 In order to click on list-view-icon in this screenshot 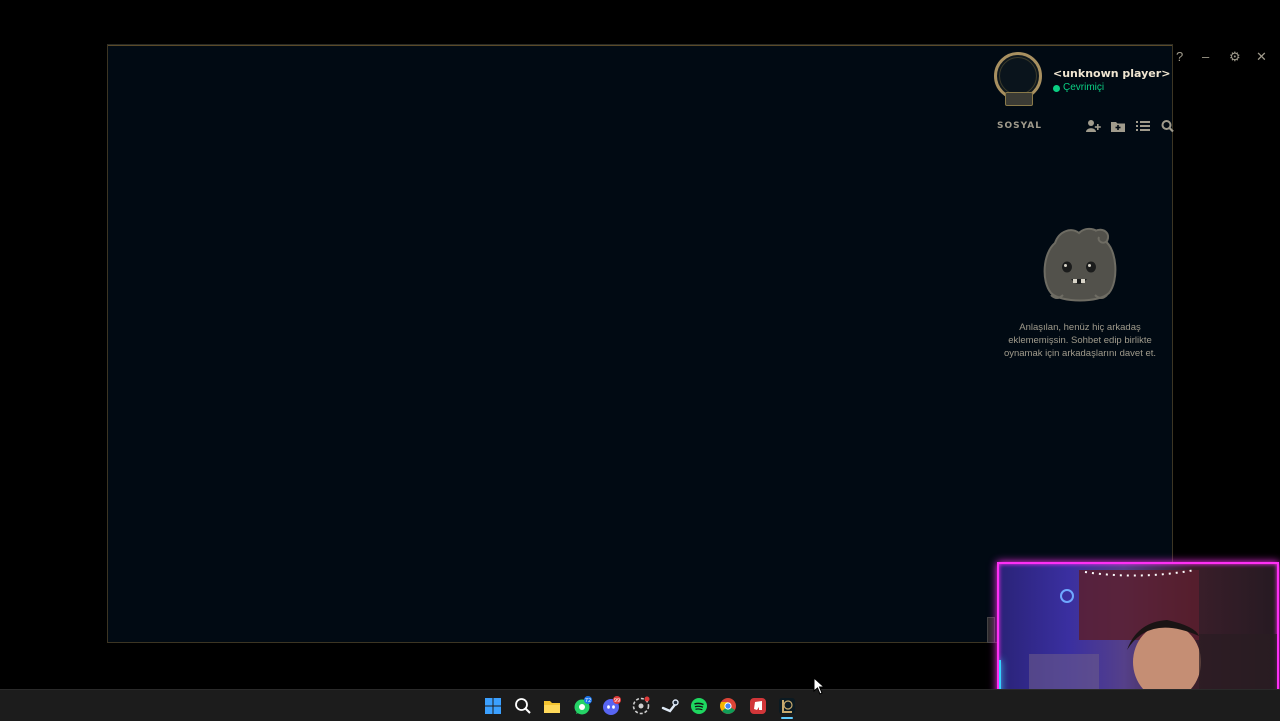, I will do `click(1143, 126)`.